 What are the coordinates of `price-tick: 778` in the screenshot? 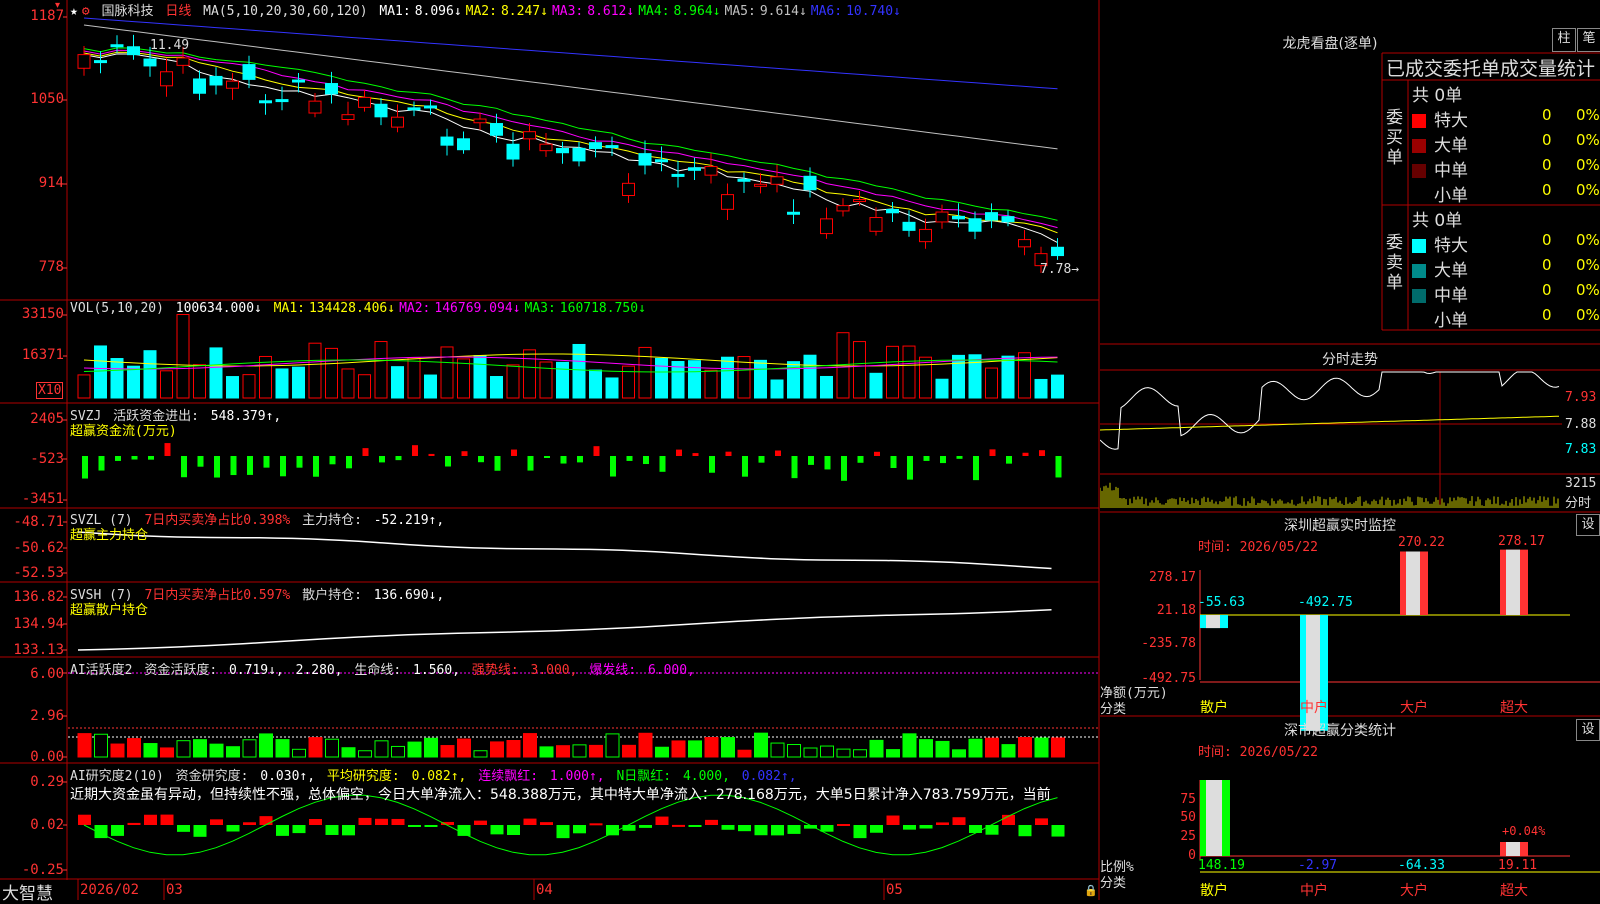 It's located at (51, 267).